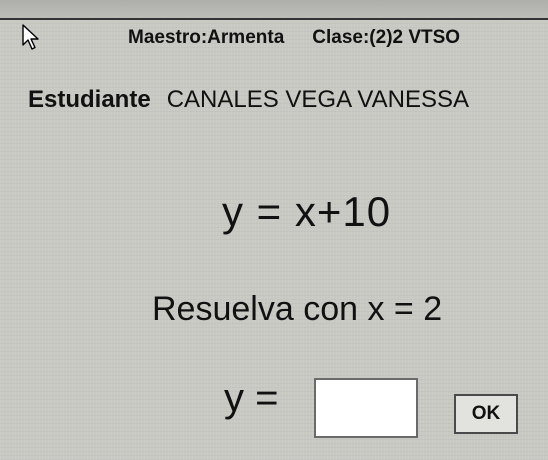 This screenshot has height=460, width=548. I want to click on top-bar, so click(274, 10).